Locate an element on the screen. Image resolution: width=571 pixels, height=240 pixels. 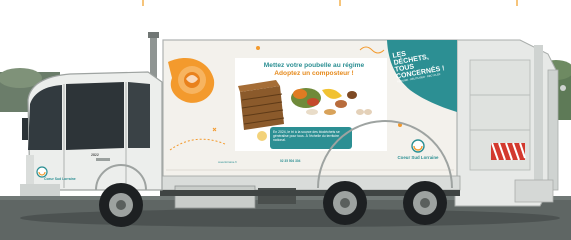
cab-plate: 2822 is located at coordinates (95, 155).